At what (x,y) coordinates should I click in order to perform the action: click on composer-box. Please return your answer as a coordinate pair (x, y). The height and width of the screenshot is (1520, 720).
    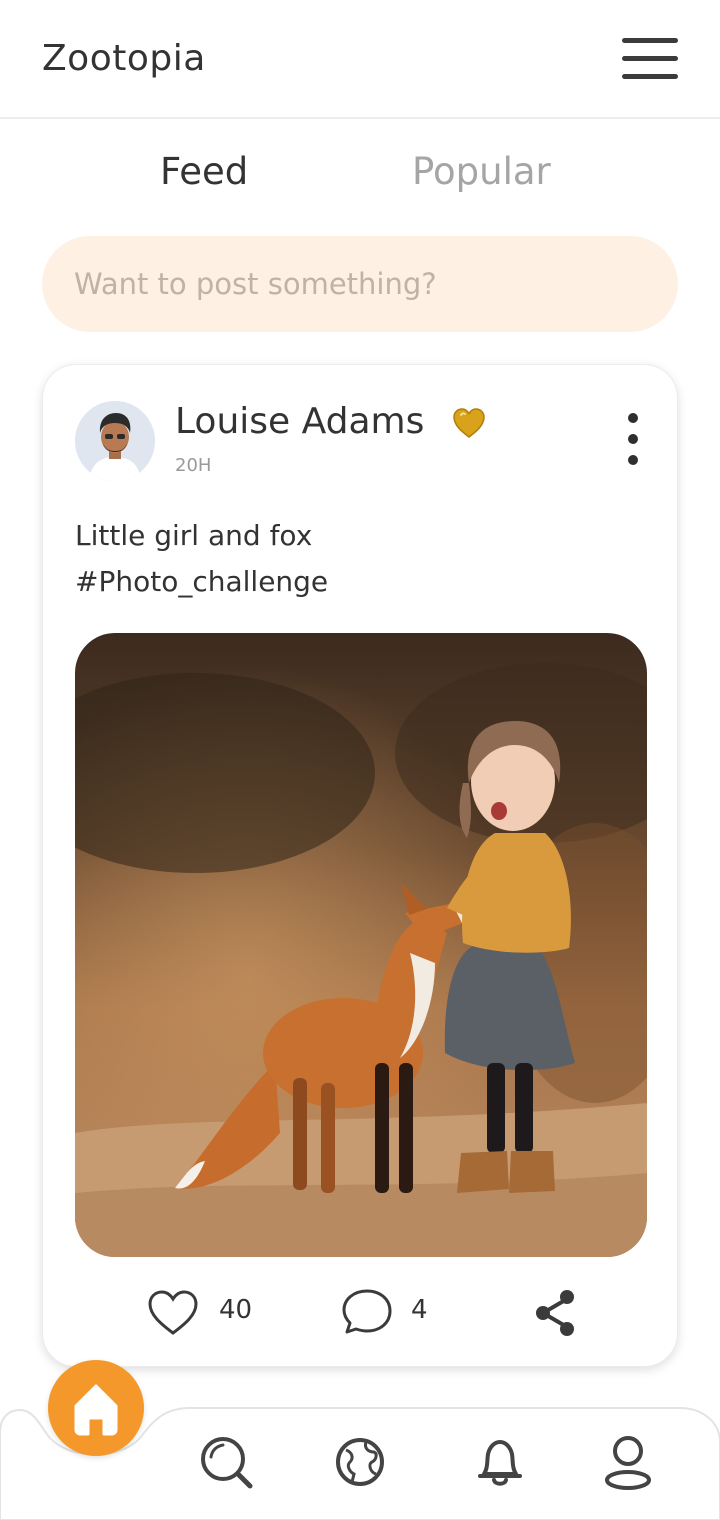
    Looking at the image, I should click on (360, 284).